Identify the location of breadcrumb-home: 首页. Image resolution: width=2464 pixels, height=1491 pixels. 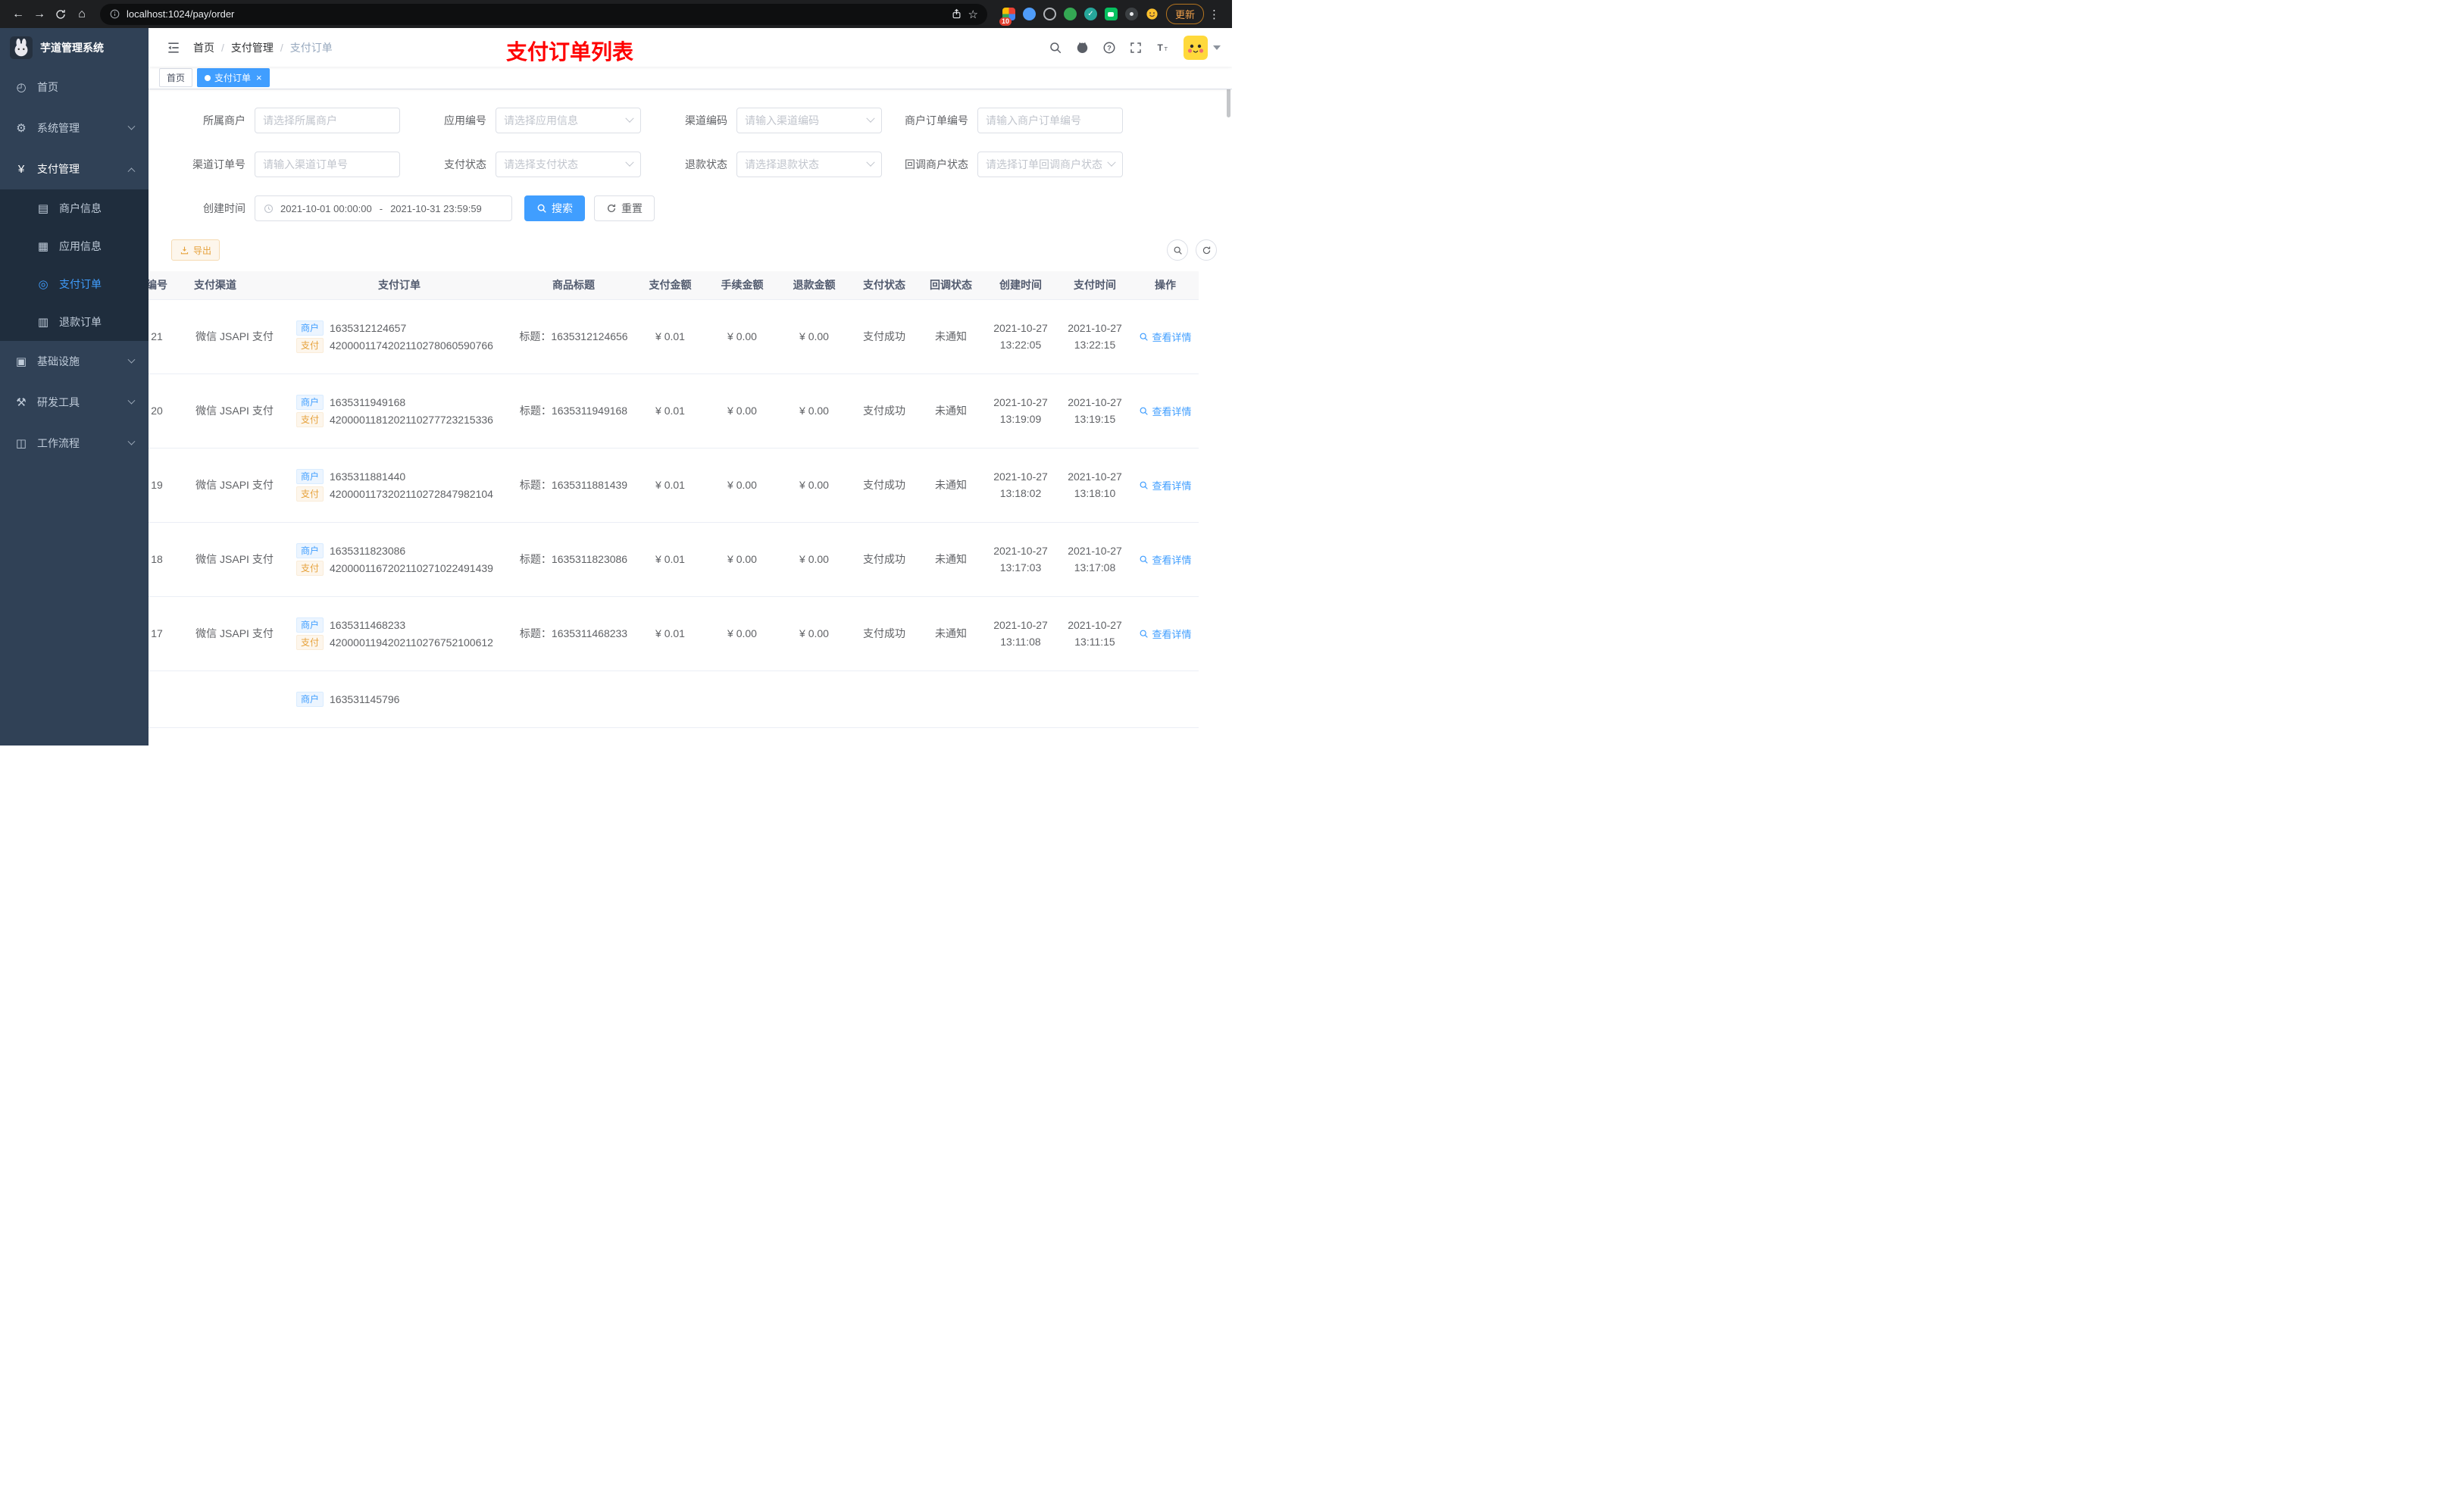
(203, 47).